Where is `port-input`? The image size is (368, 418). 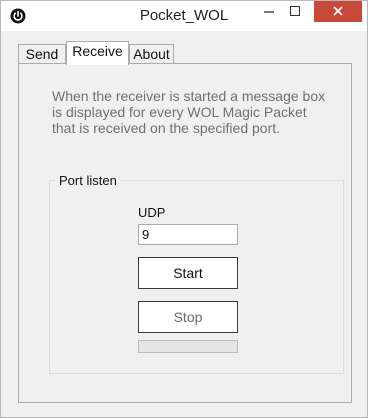 port-input is located at coordinates (188, 234).